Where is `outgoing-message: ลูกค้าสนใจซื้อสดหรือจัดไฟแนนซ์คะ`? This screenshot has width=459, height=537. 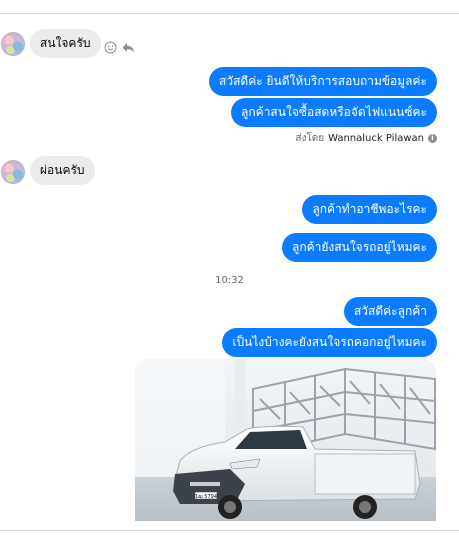 outgoing-message: ลูกค้าสนใจซื้อสดหรือจัดไฟแนนซ์คะ is located at coordinates (334, 112).